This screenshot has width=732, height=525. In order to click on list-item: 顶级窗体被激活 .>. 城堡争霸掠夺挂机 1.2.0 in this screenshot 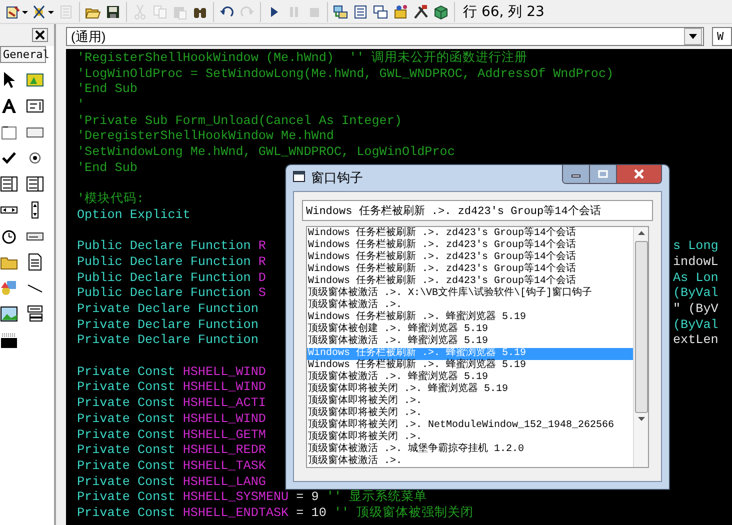, I will do `click(470, 450)`.